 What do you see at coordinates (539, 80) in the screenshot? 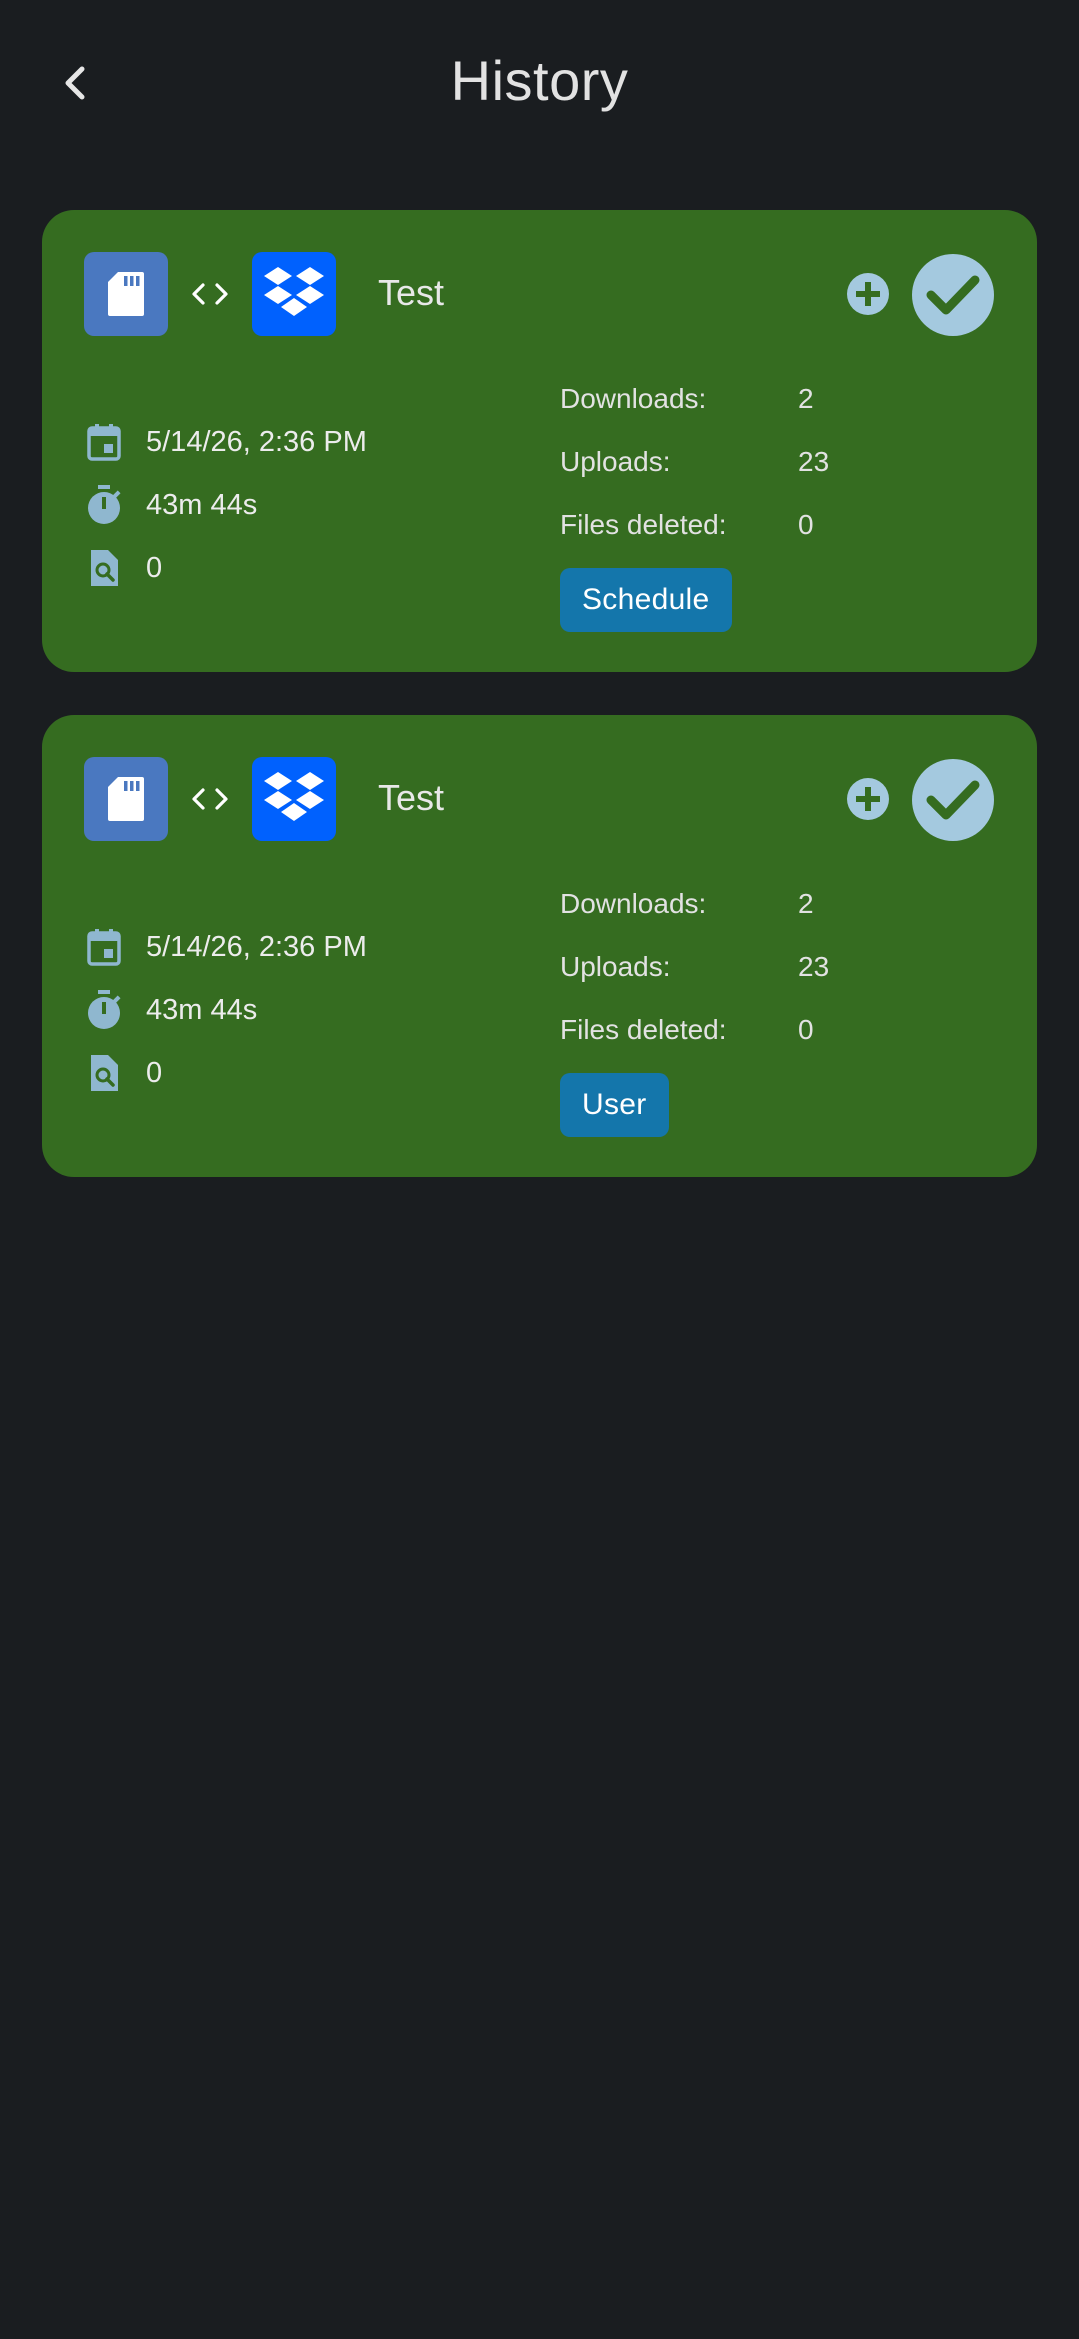
I see `page-title: History` at bounding box center [539, 80].